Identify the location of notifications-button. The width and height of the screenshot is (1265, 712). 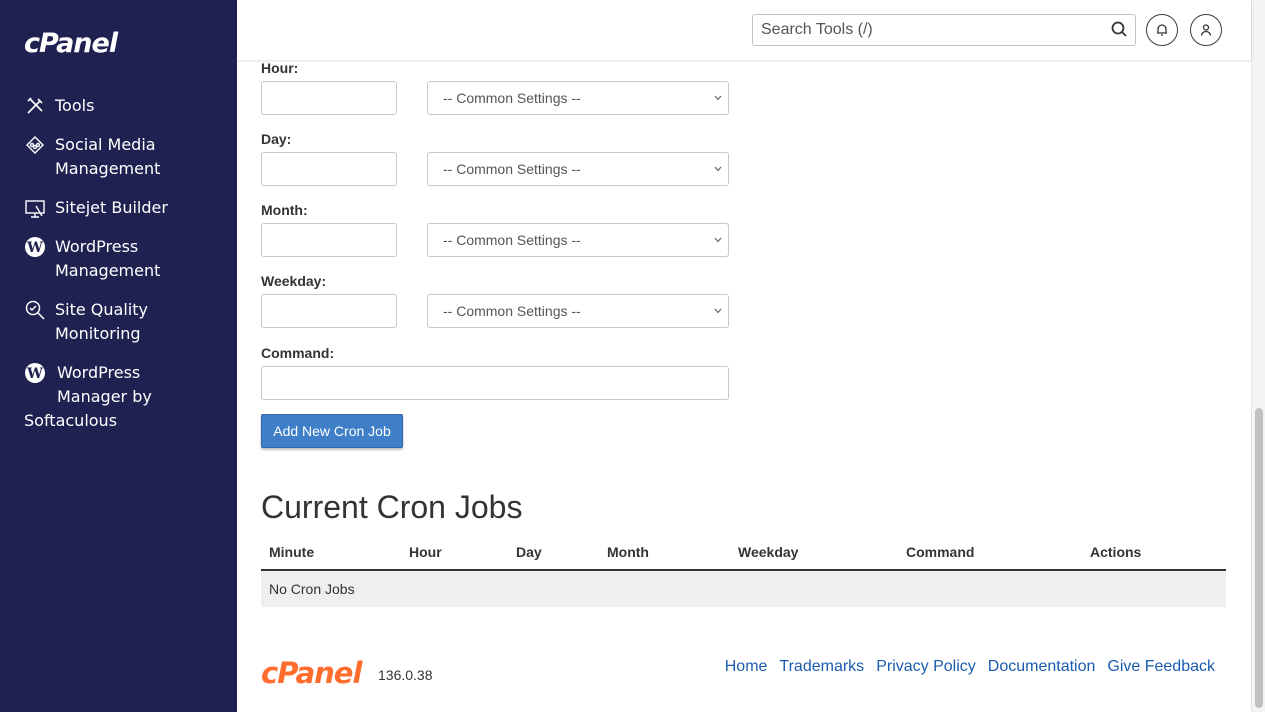
(1162, 30).